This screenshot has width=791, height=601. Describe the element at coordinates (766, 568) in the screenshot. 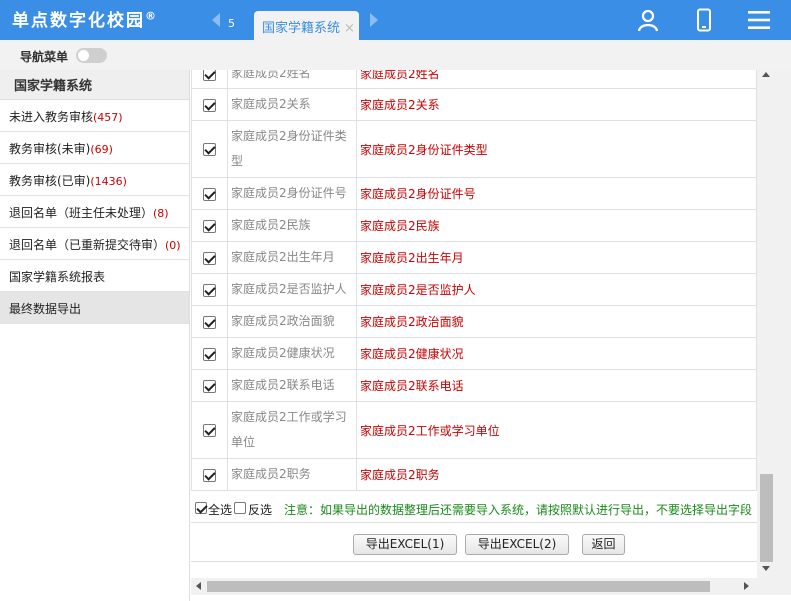

I see `scroll-down-arrow-icon` at that location.